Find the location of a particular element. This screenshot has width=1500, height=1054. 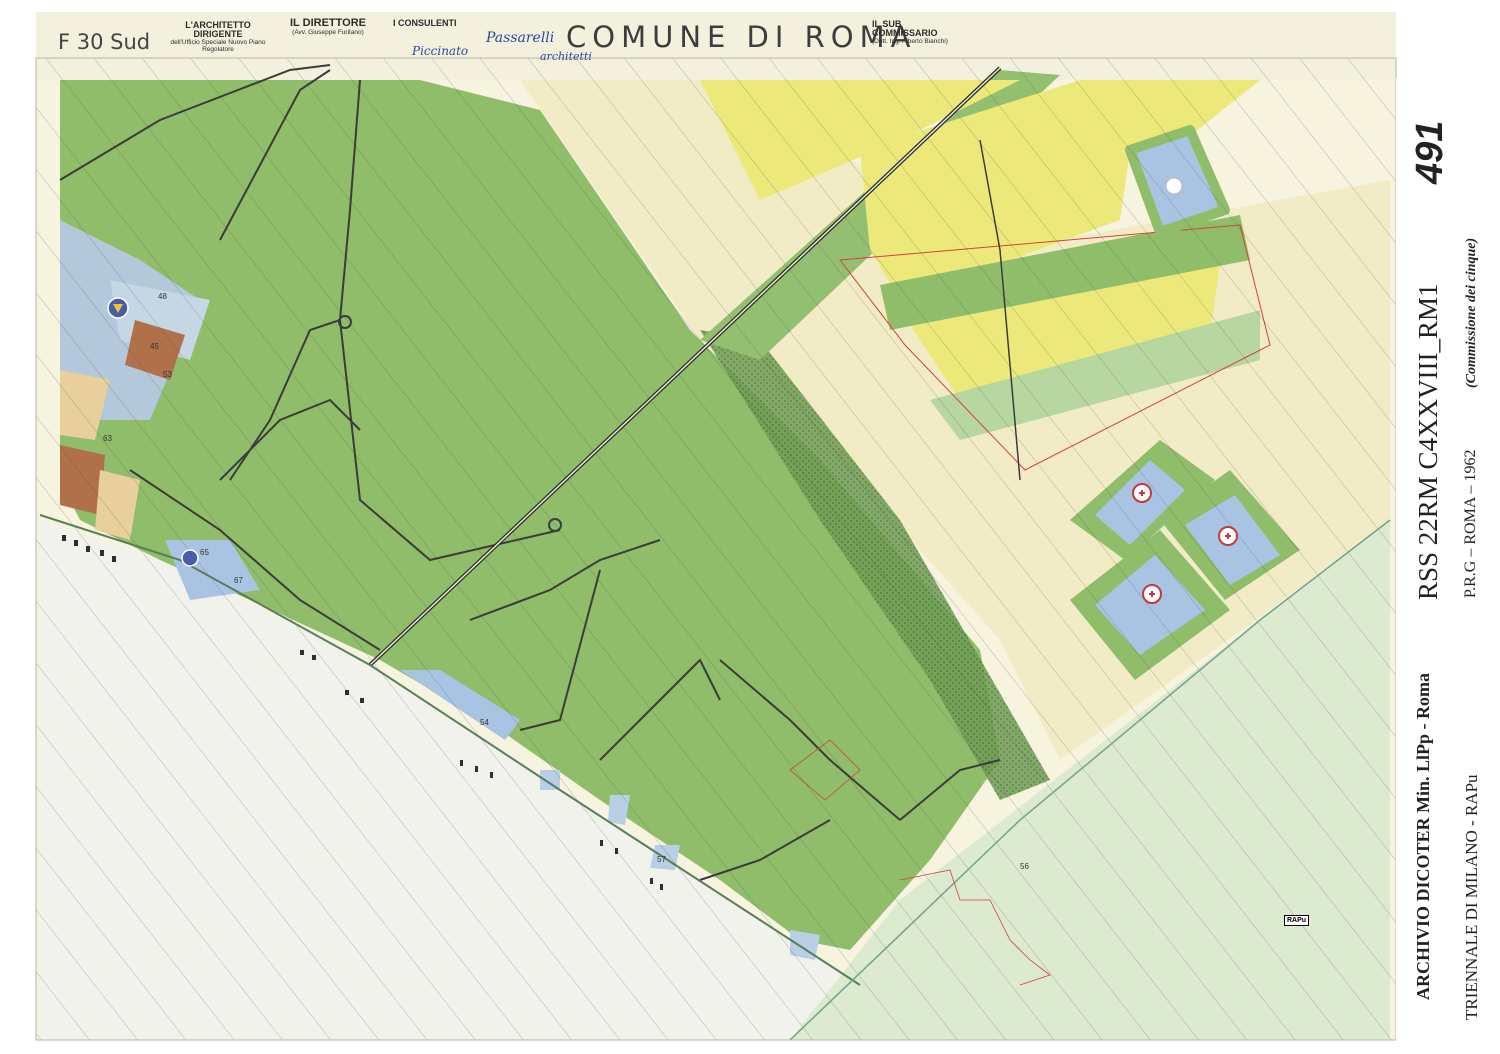

stamp-consultants: I CONSULENTI is located at coordinates (433, 23).